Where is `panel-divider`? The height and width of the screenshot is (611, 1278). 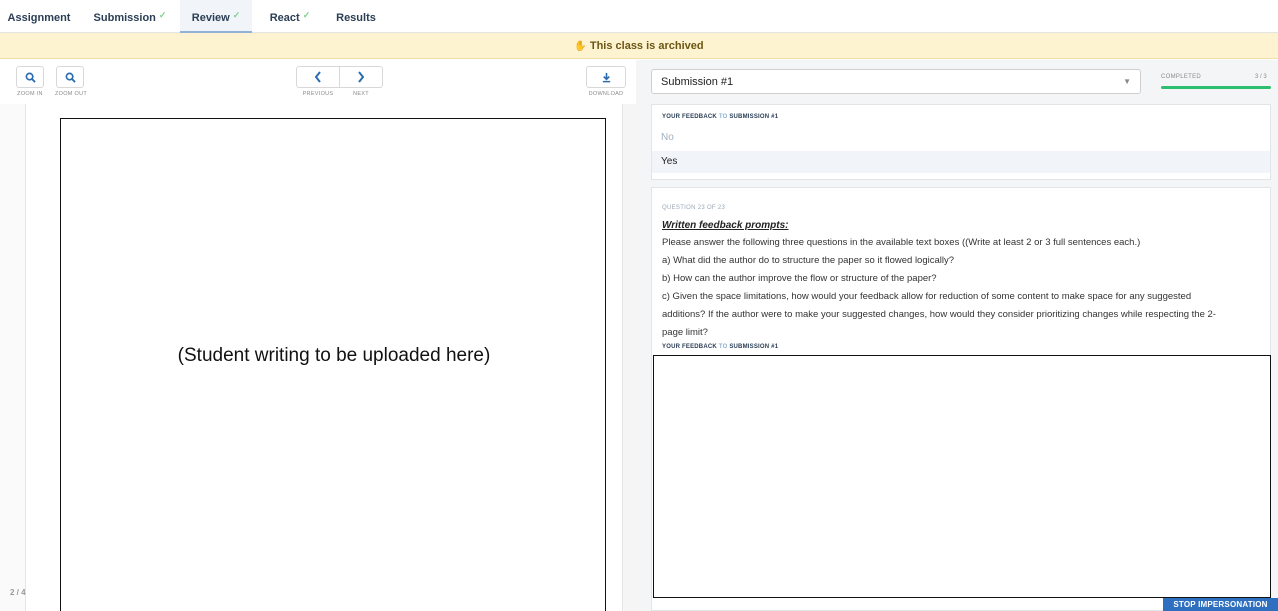 panel-divider is located at coordinates (629, 357).